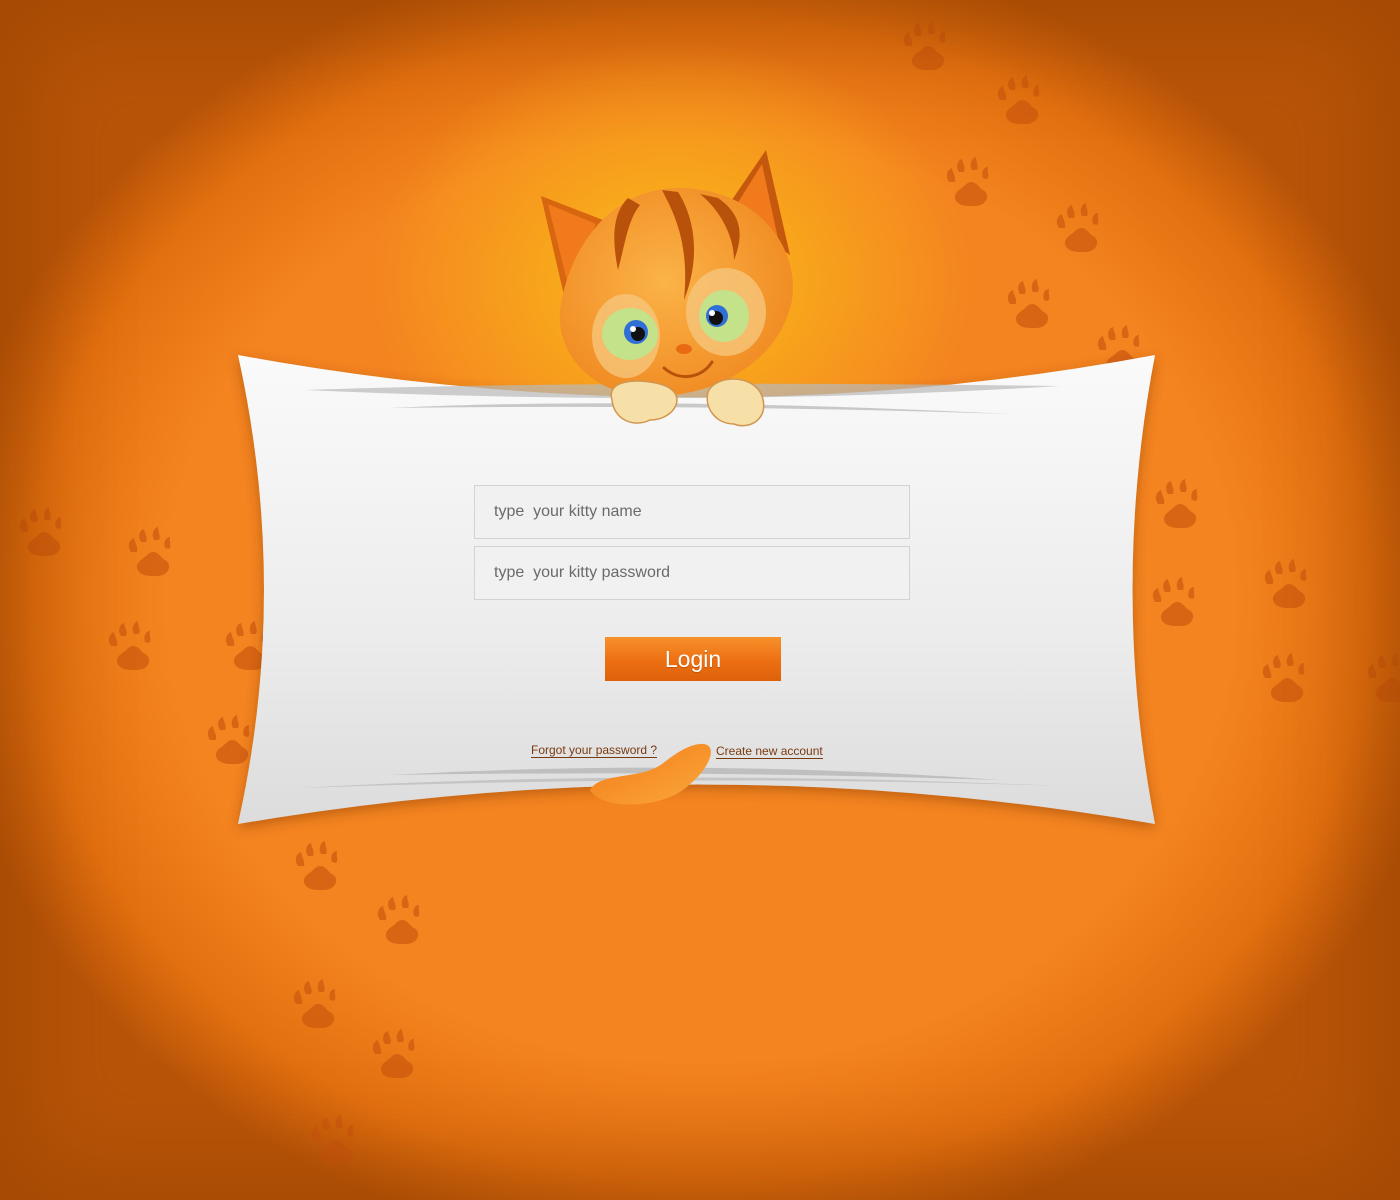 The image size is (1400, 1200). Describe the element at coordinates (692, 573) in the screenshot. I see `kitty-password-input` at that location.